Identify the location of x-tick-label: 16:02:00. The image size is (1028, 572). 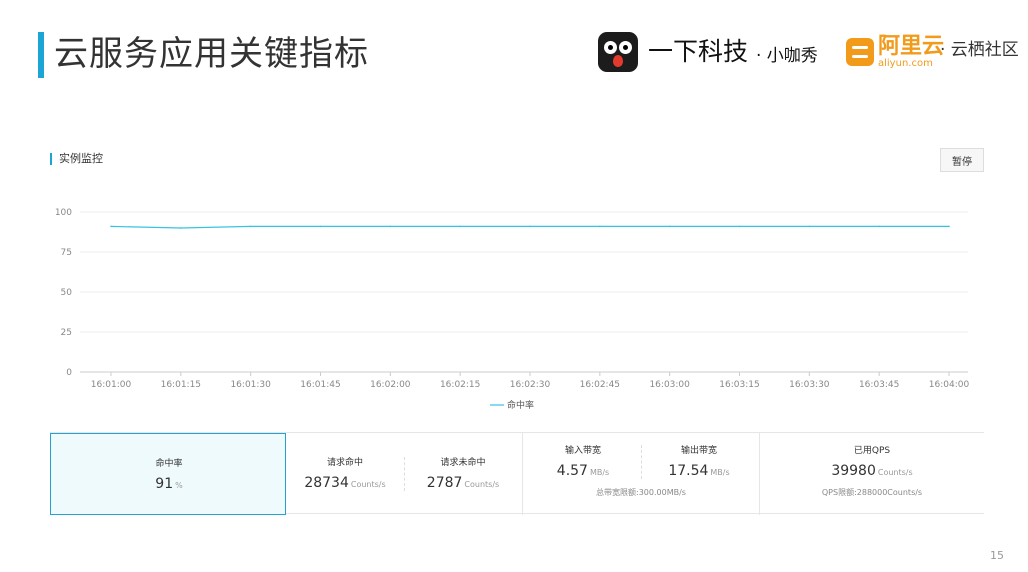
(390, 385).